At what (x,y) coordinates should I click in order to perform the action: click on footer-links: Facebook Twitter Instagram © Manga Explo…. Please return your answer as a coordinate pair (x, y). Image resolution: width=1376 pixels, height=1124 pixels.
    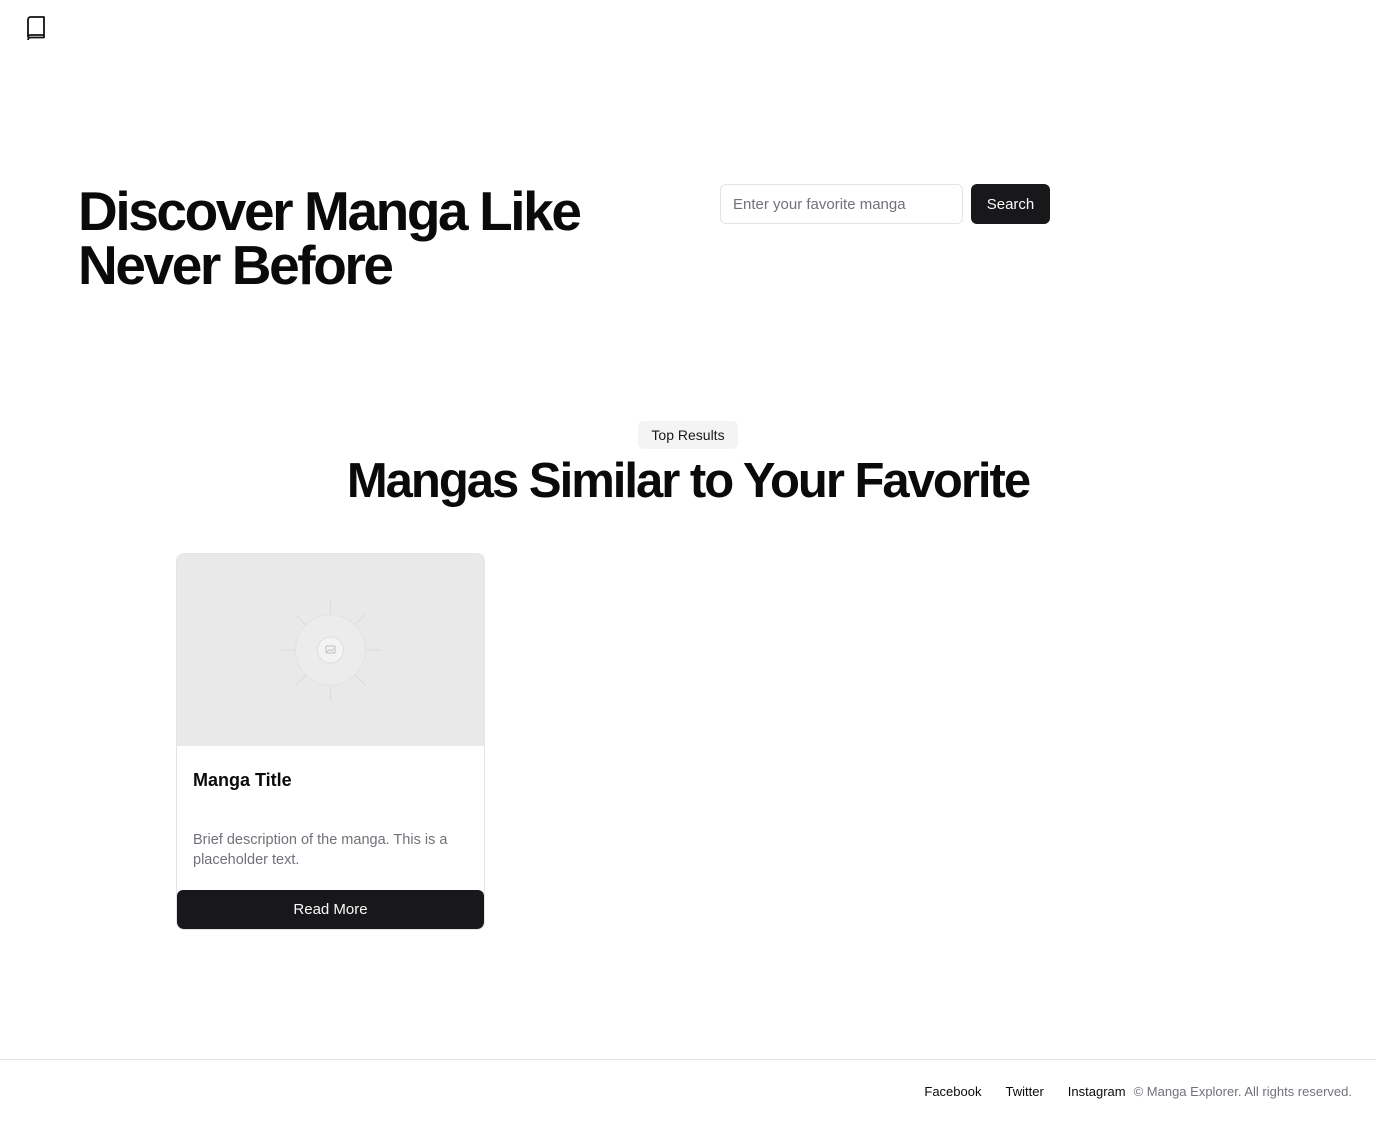
    Looking at the image, I should click on (1138, 1091).